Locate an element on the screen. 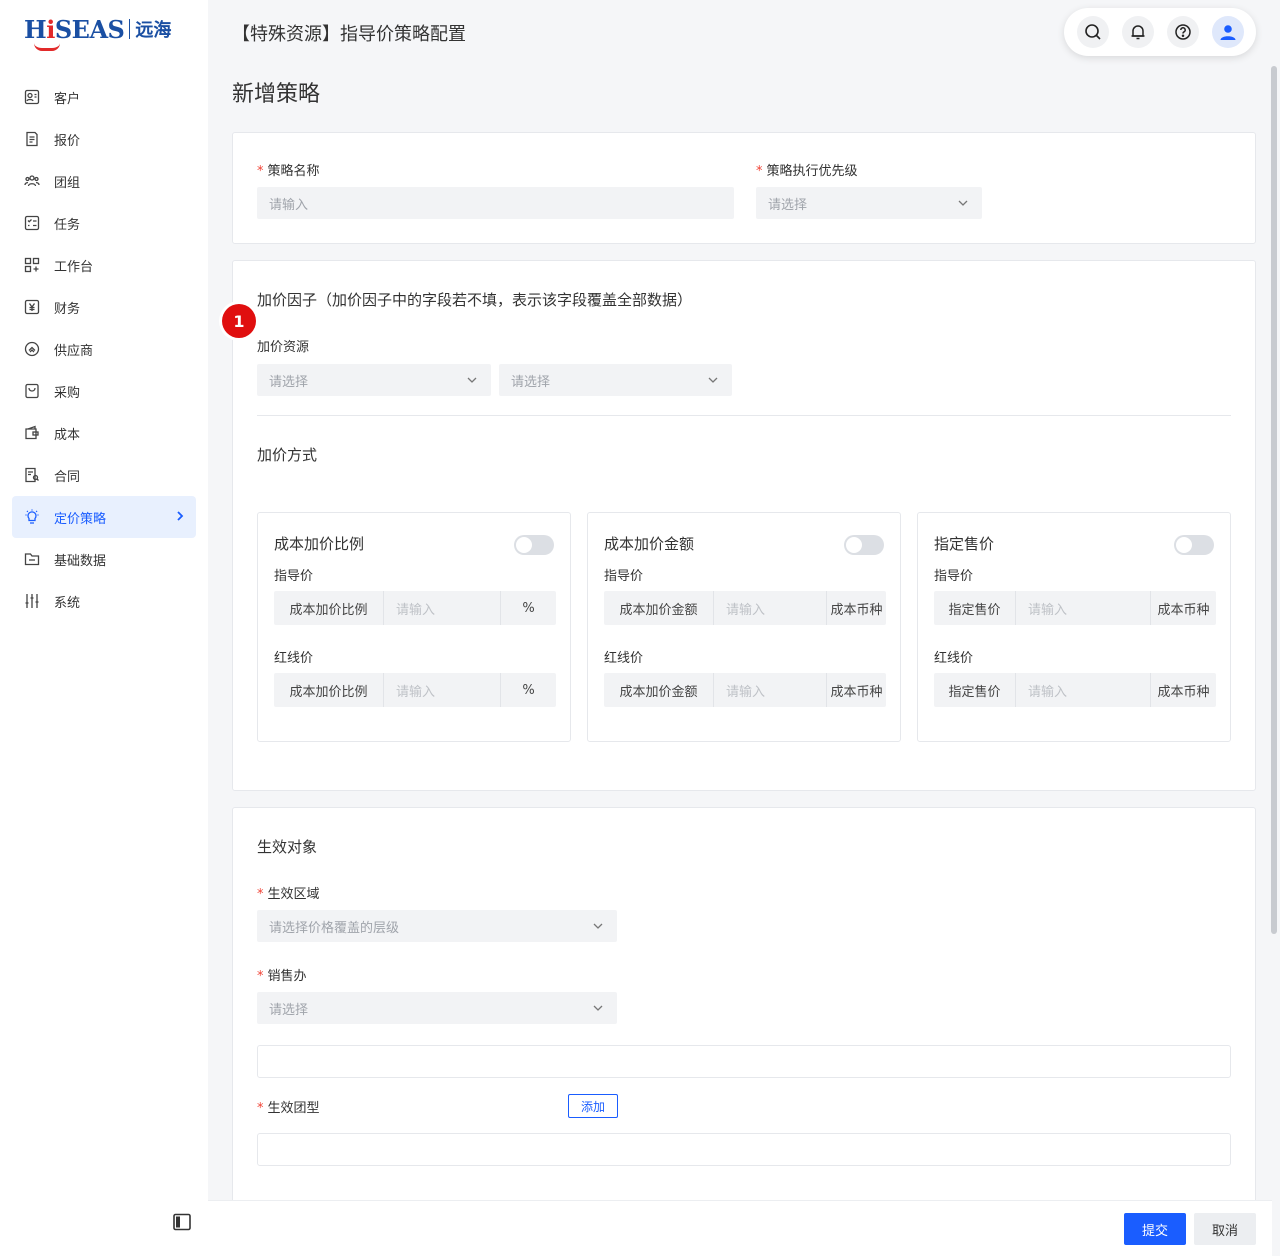  markup-resource-select-2: 请选择 is located at coordinates (615, 380).